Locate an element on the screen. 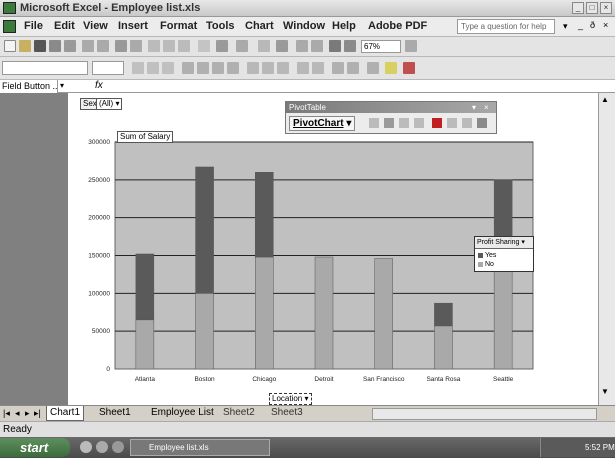  align-center-icon is located at coordinates (203, 68).